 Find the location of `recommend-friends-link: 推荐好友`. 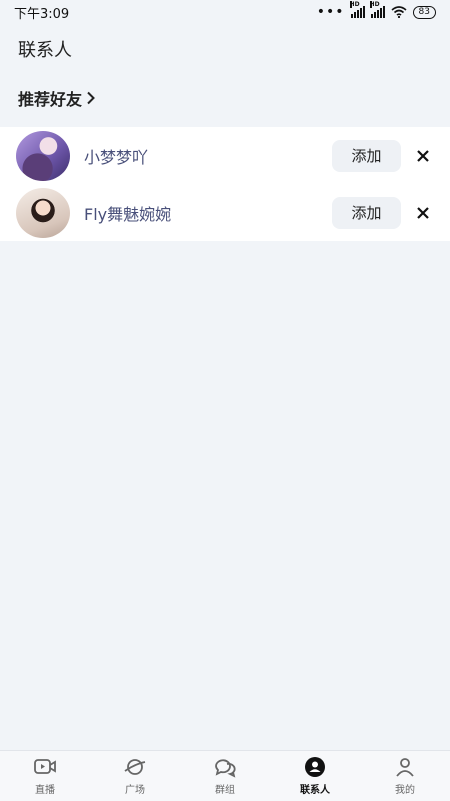

recommend-friends-link: 推荐好友 is located at coordinates (57, 98).